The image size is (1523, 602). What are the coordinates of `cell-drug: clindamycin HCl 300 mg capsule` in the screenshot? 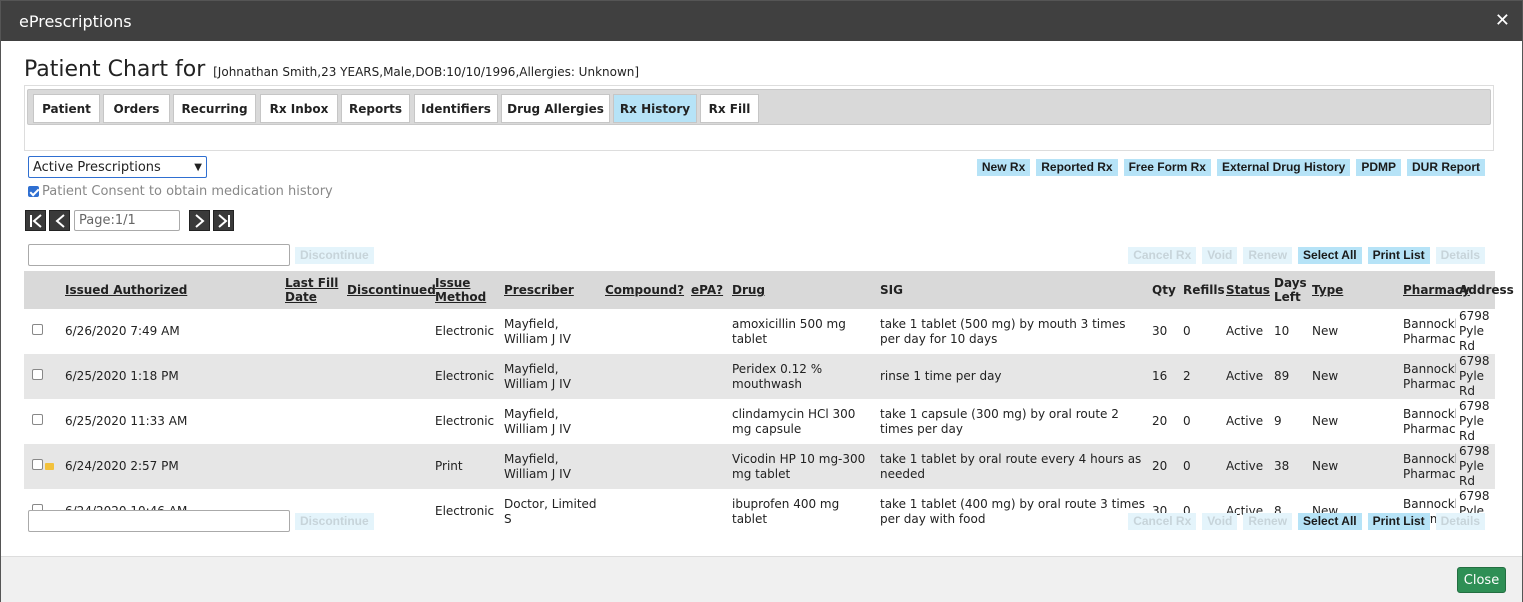 It's located at (794, 421).